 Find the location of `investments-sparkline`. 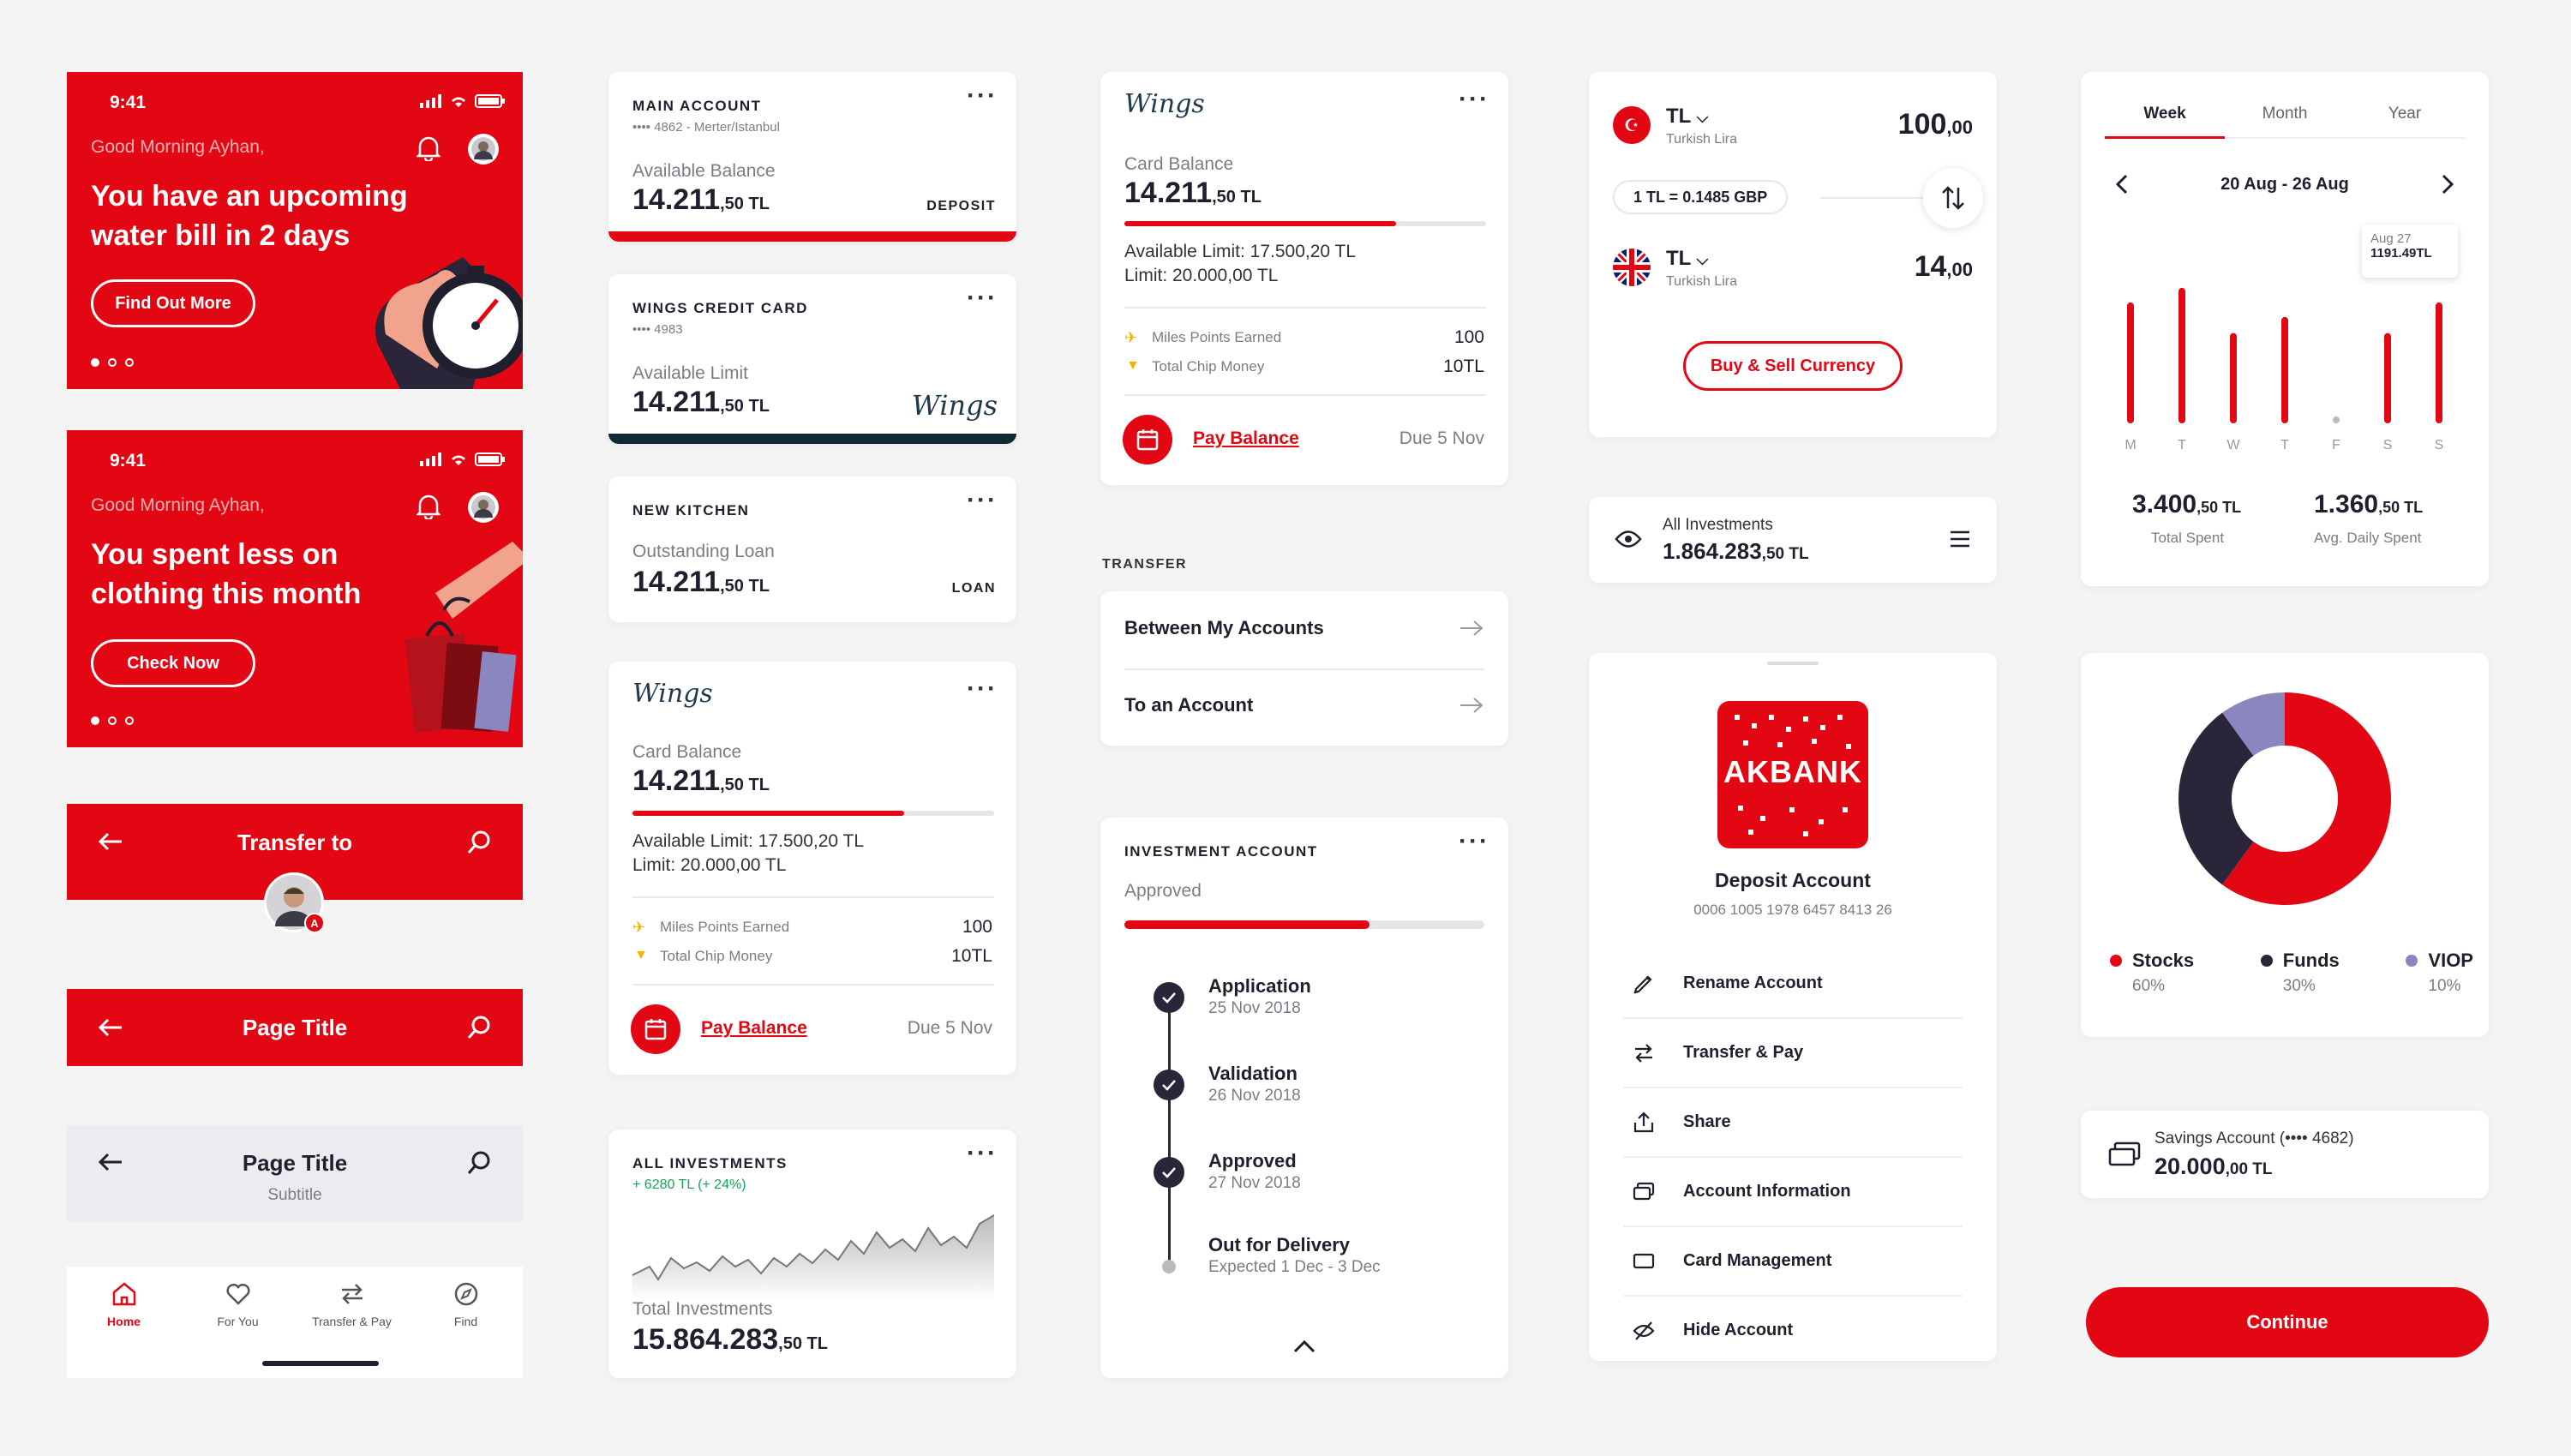

investments-sparkline is located at coordinates (813, 1254).